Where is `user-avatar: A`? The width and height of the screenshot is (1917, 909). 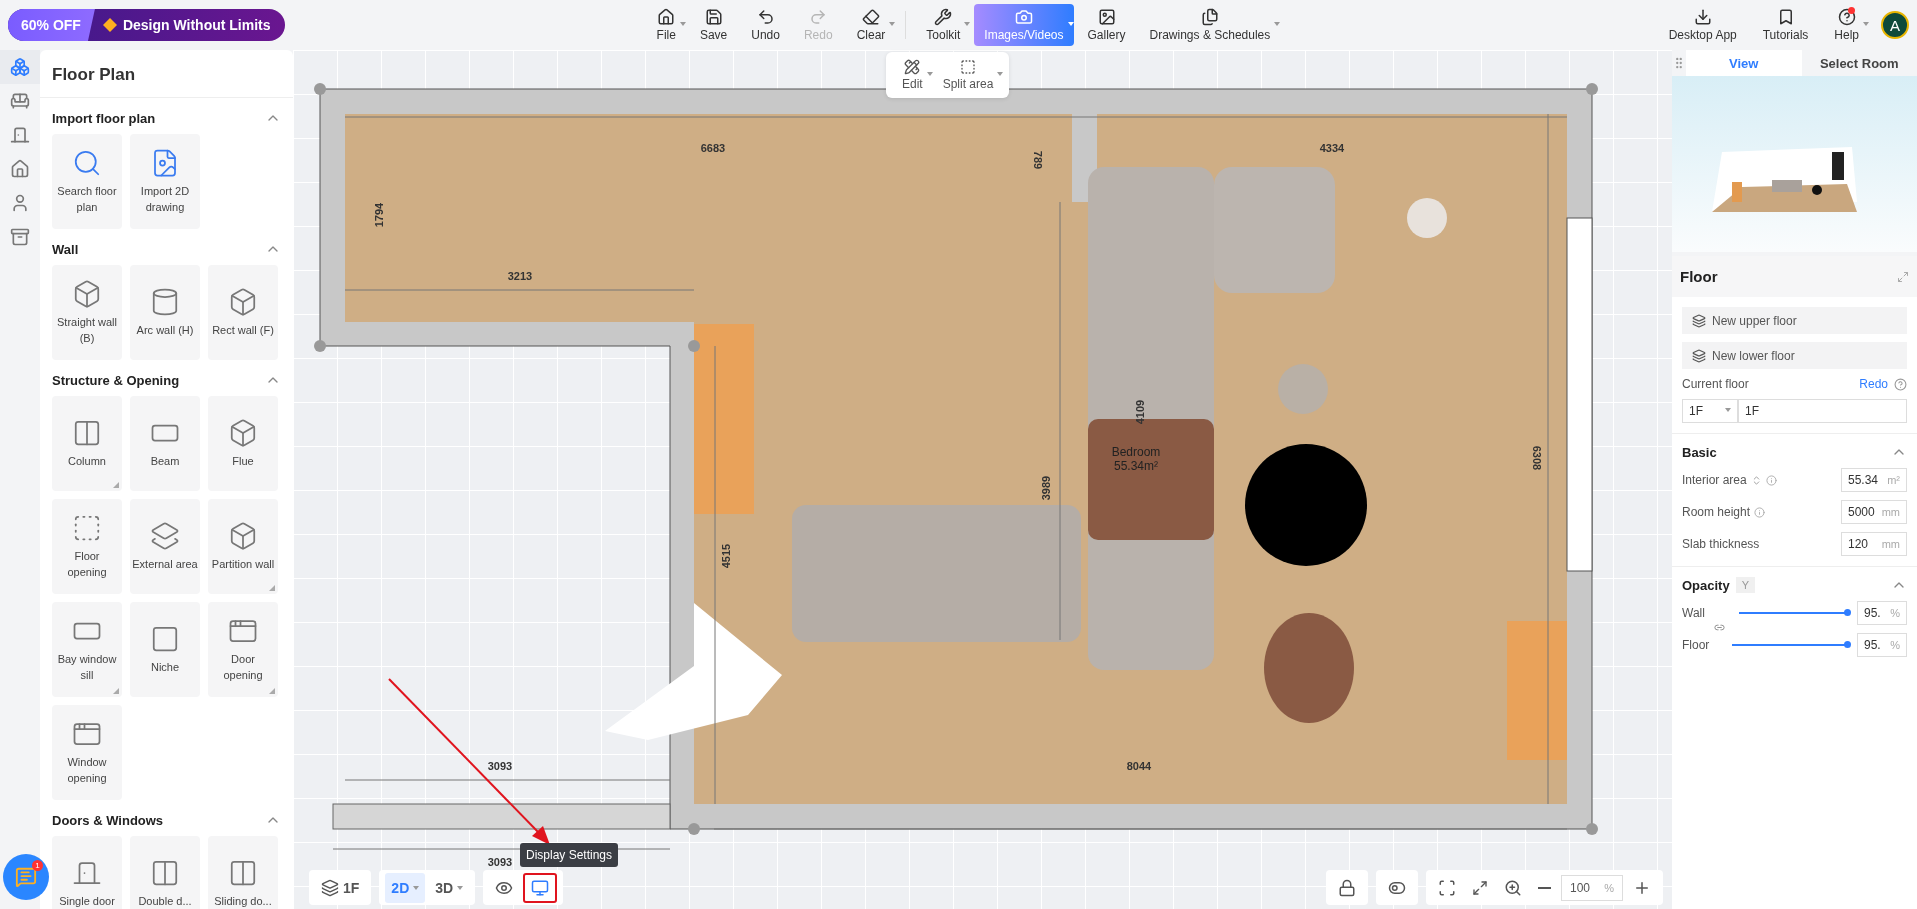 user-avatar: A is located at coordinates (1895, 25).